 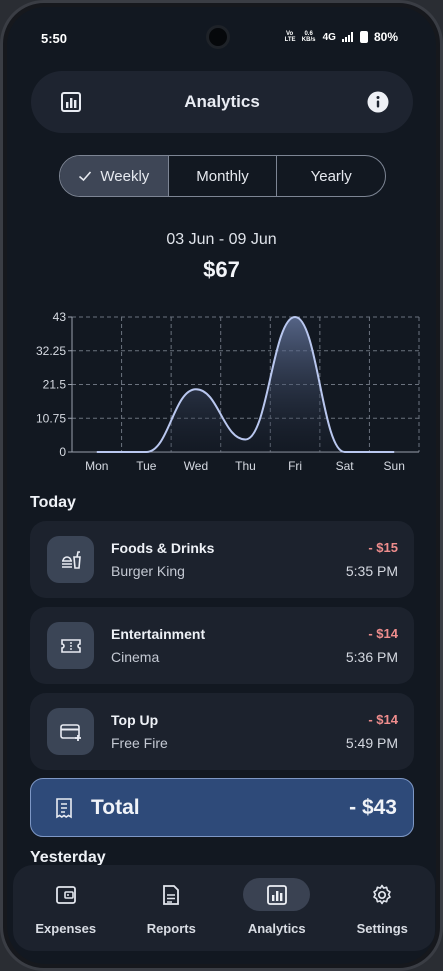 I want to click on transaction-time: 5:36 PM, so click(x=371, y=657).